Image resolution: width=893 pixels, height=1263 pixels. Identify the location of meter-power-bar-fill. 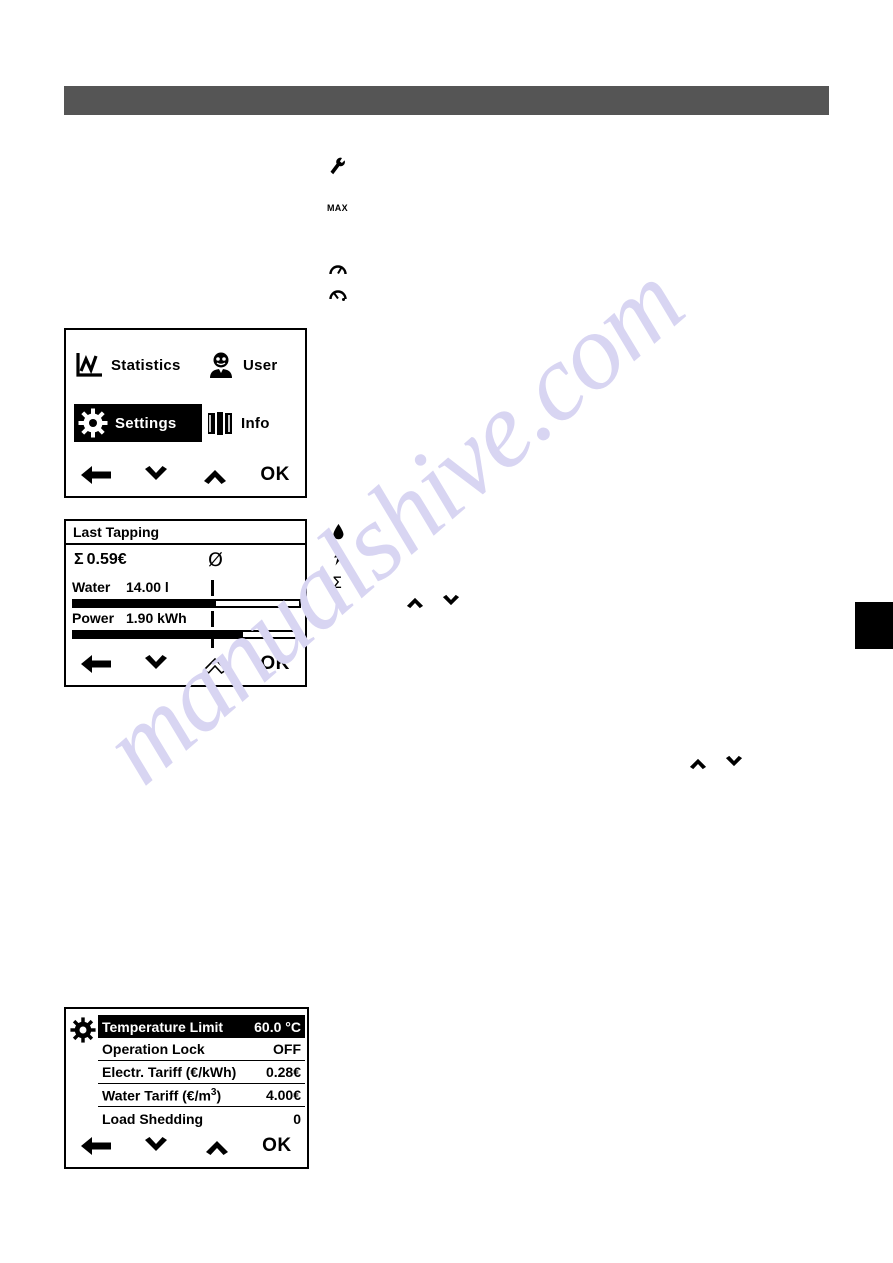
(158, 634).